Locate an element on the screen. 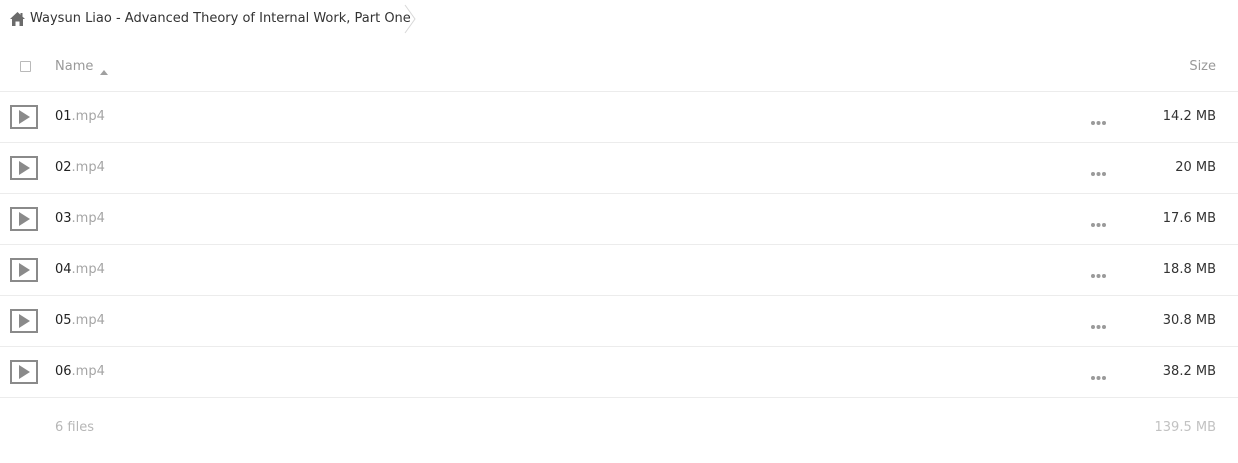  file-name: 06.mp4 is located at coordinates (80, 372).